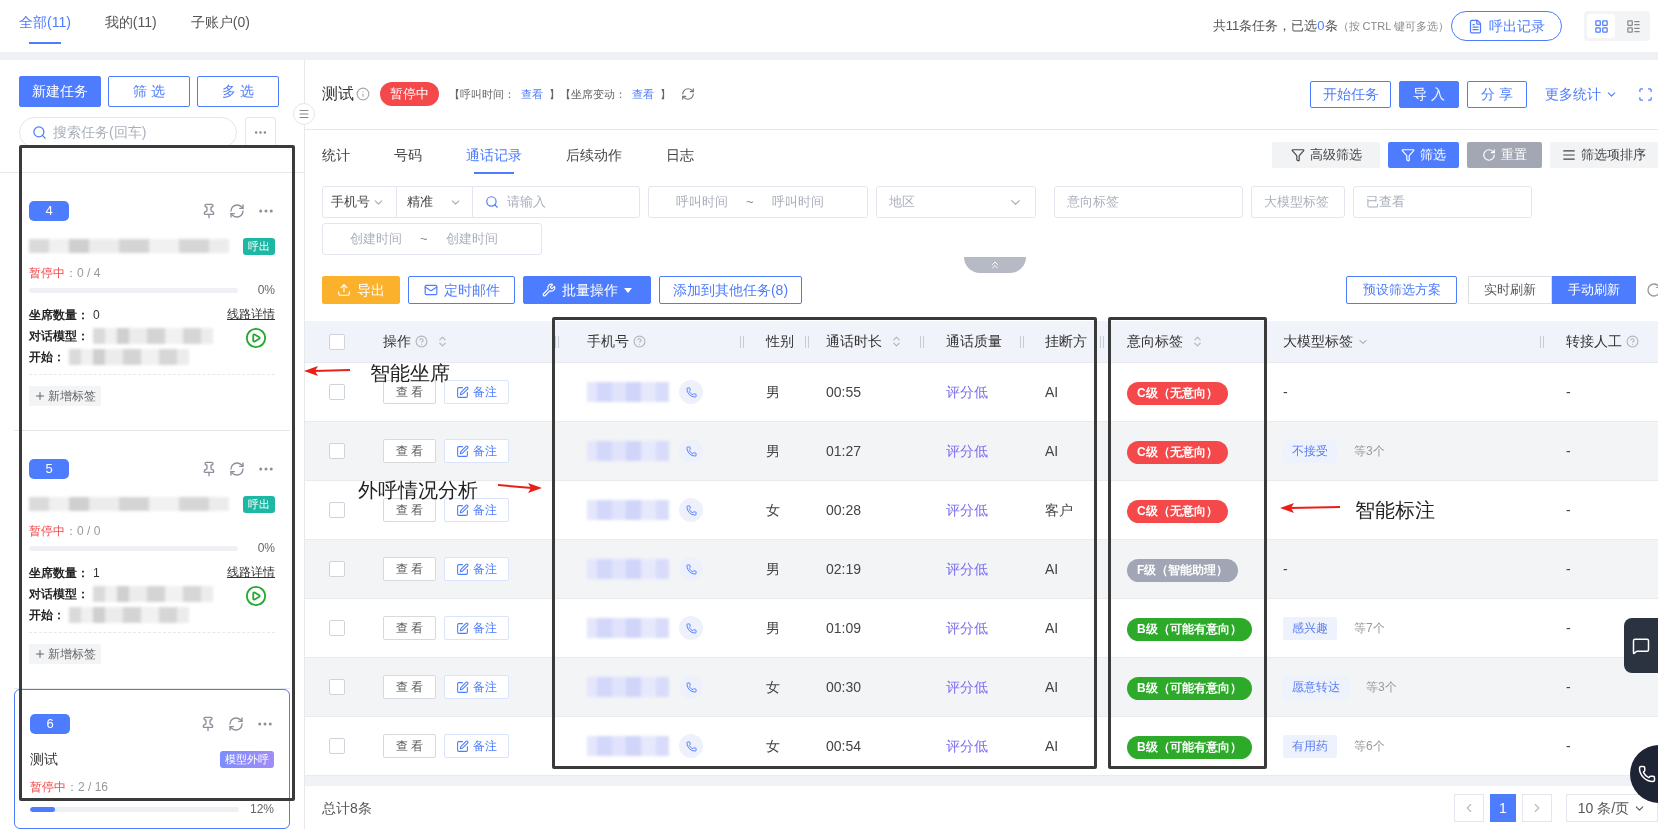  What do you see at coordinates (1601, 26) in the screenshot?
I see `grid-view-icon` at bounding box center [1601, 26].